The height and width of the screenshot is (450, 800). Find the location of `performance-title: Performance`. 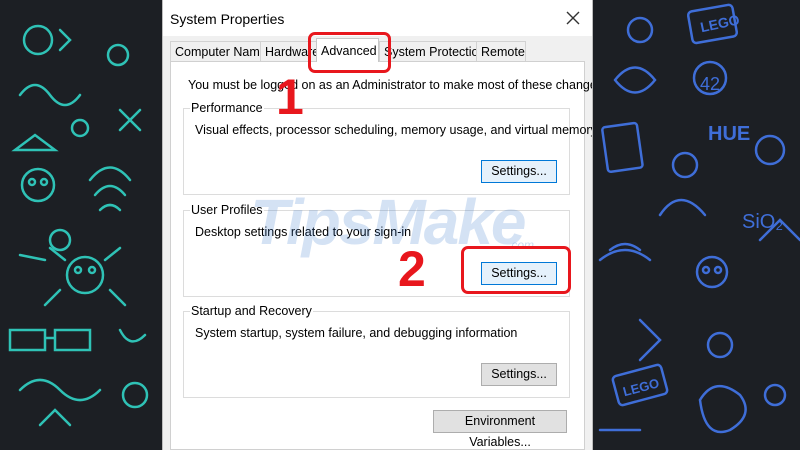

performance-title: Performance is located at coordinates (227, 108).